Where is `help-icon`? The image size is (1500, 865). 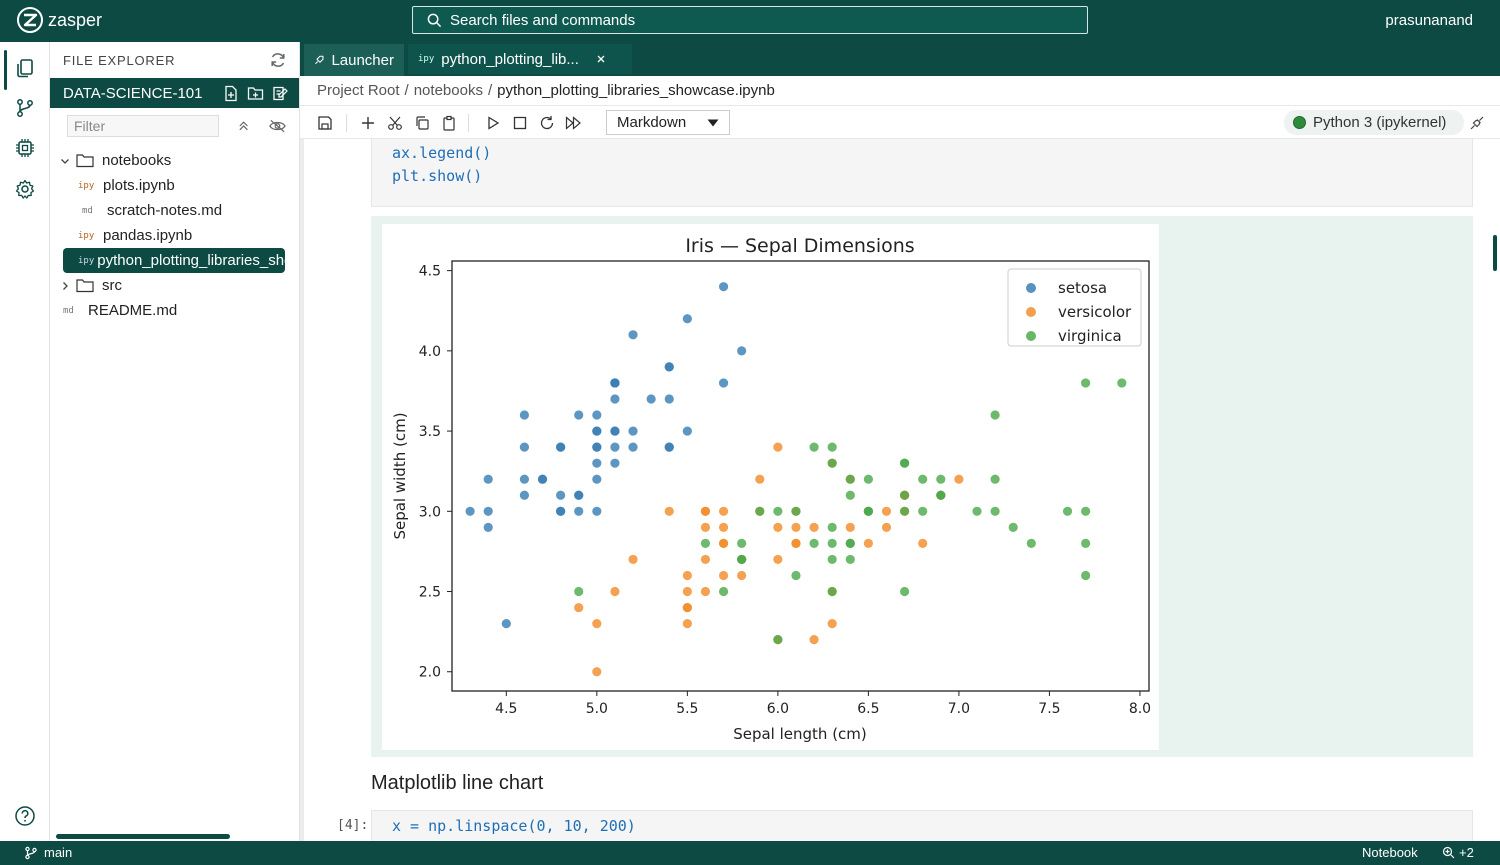 help-icon is located at coordinates (25, 816).